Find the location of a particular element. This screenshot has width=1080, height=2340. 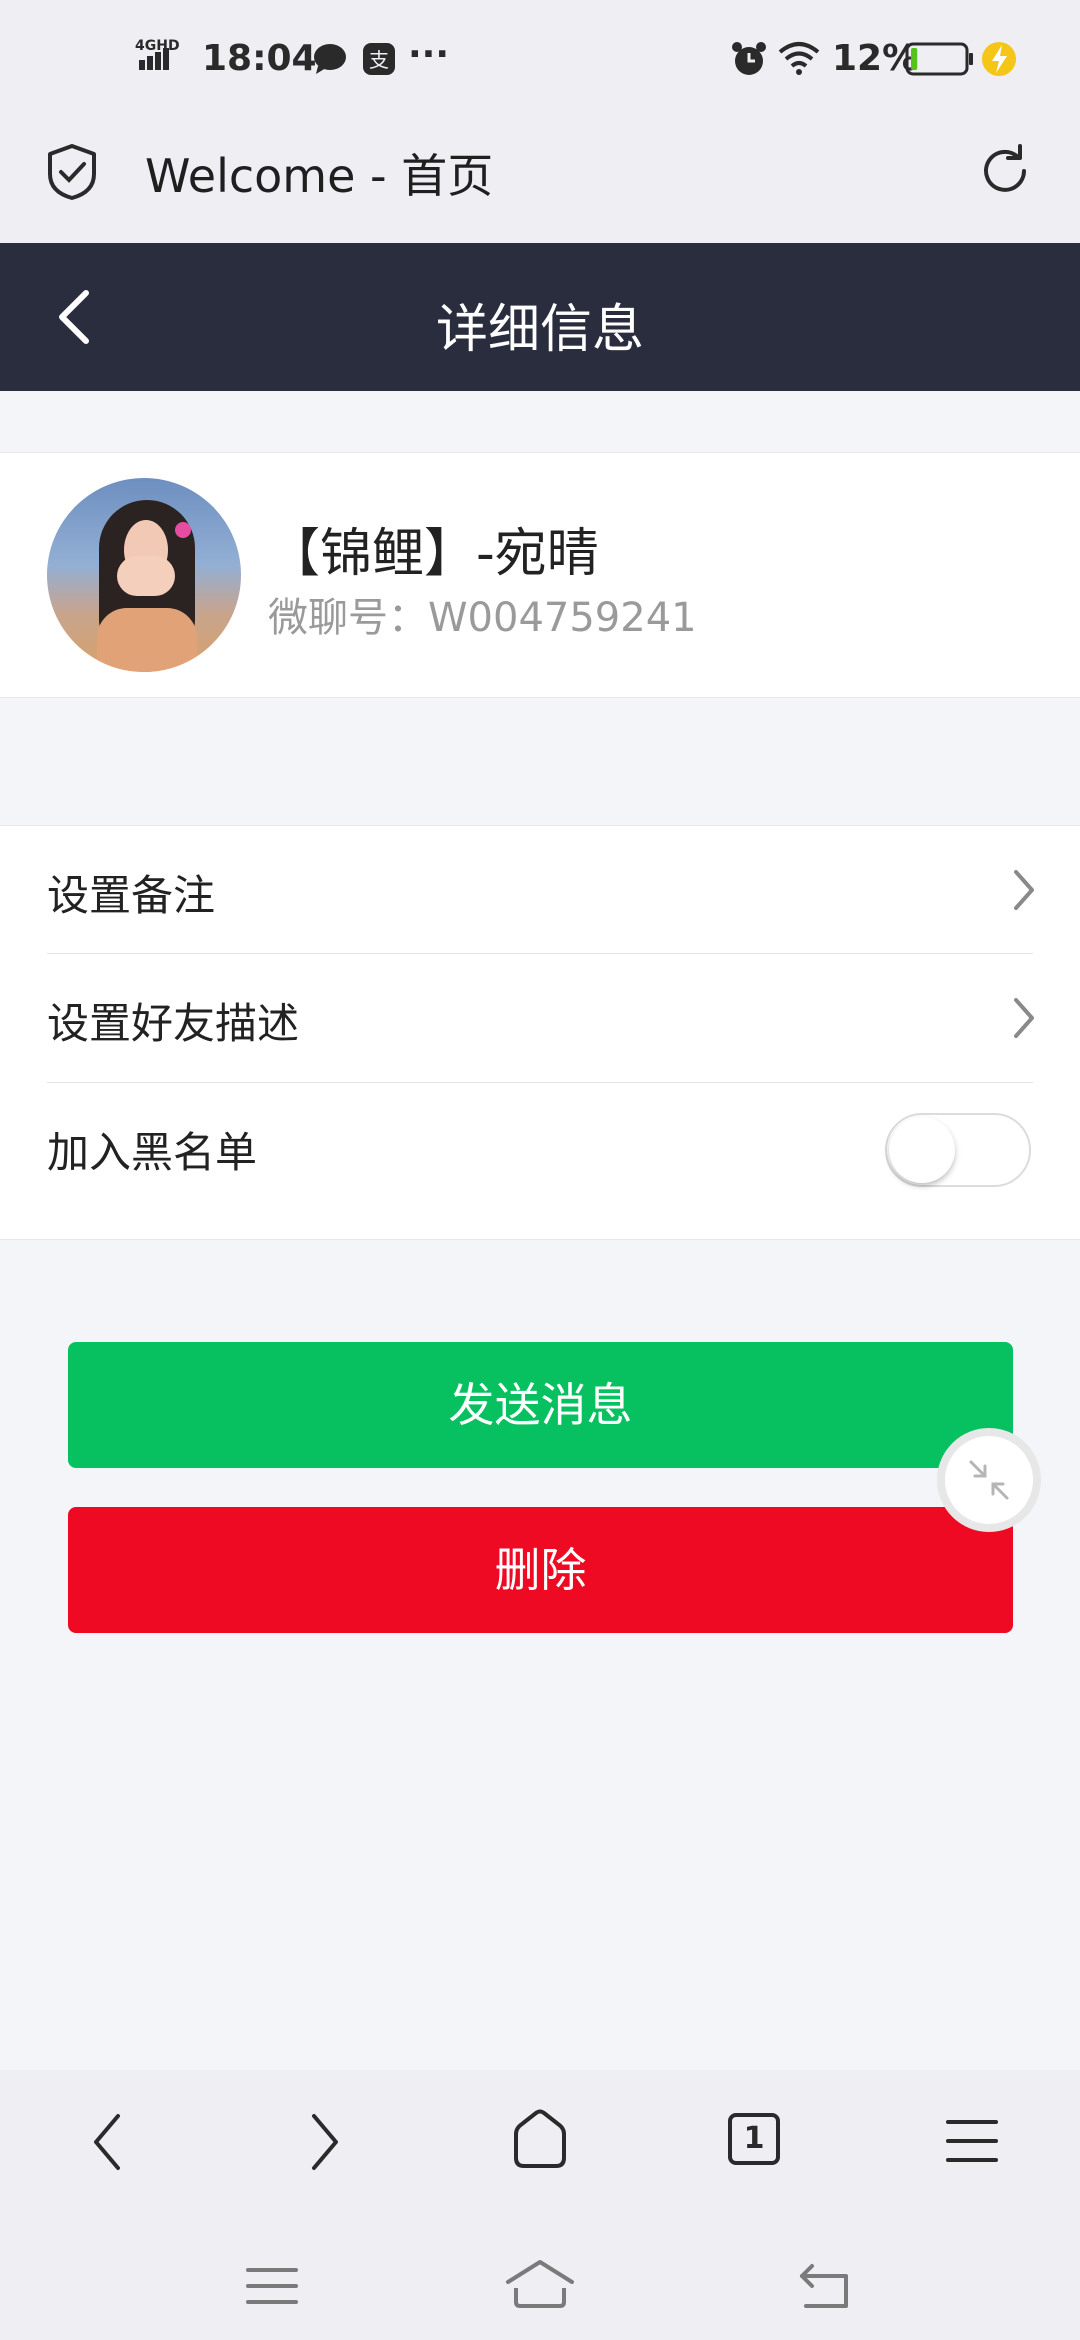

set-remark-row: 设置备注 is located at coordinates (540, 890).